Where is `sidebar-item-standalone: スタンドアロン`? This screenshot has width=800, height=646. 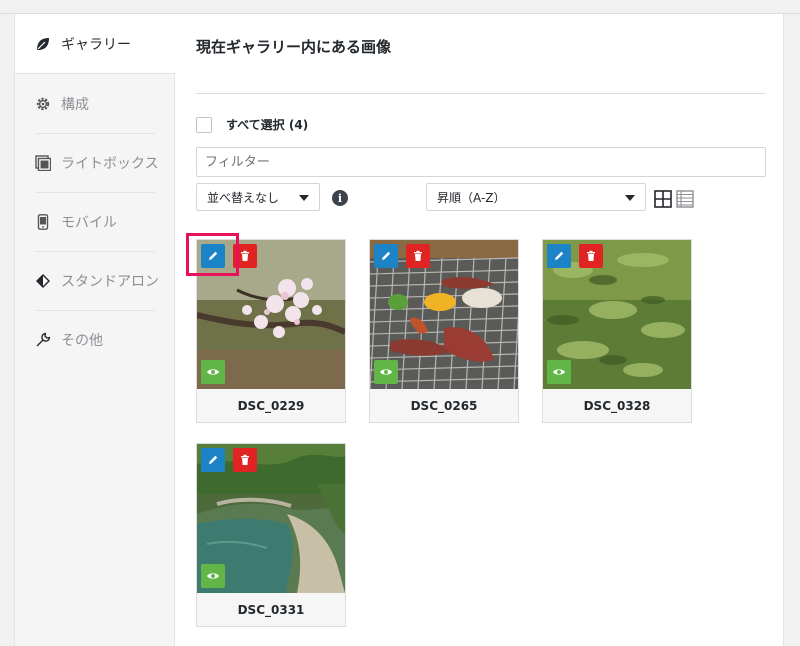 sidebar-item-standalone: スタンドアロン is located at coordinates (95, 280).